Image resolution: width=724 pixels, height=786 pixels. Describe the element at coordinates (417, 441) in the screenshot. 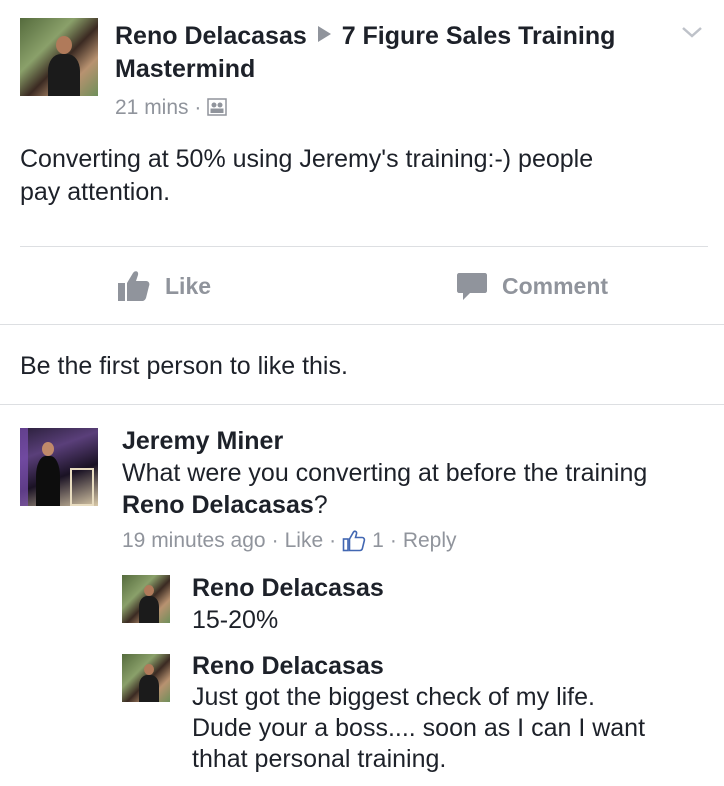

I see `comment-author: Jeremy Miner` at that location.